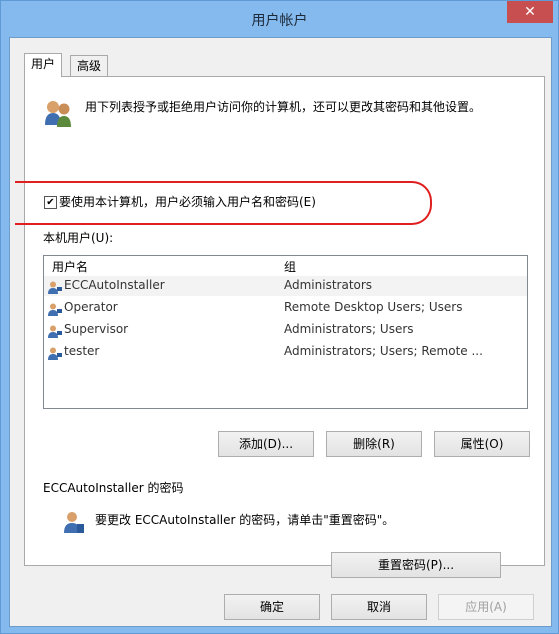 The image size is (559, 634). Describe the element at coordinates (114, 285) in the screenshot. I see `user-name: ECCAutoInstaller` at that location.